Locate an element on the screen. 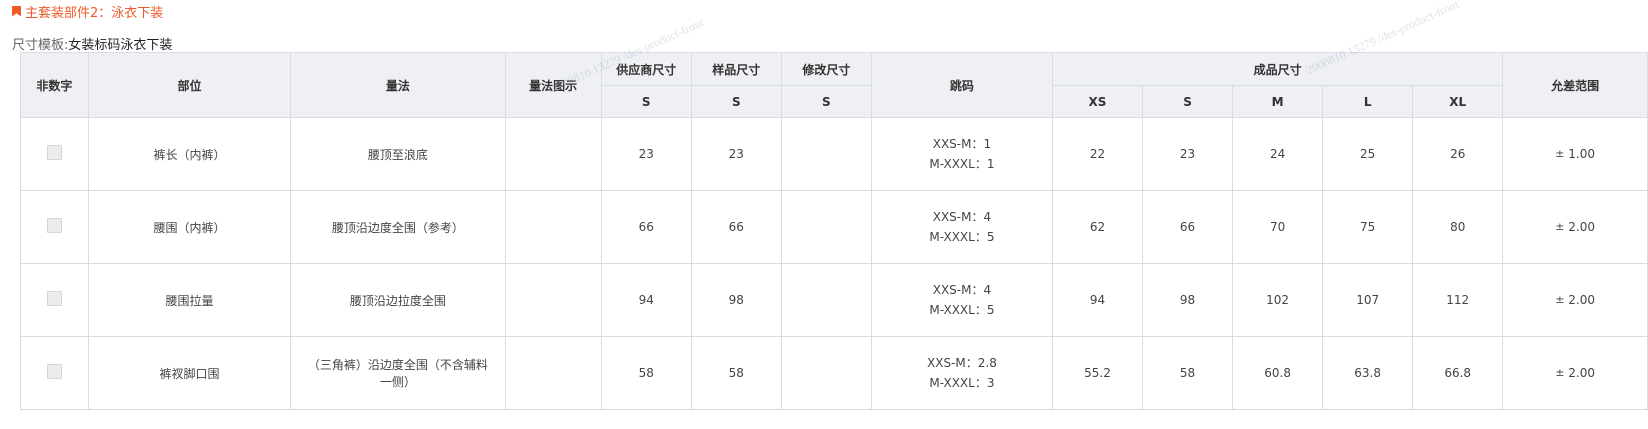 The height and width of the screenshot is (429, 1648). part-cell: 腰围拉量 is located at coordinates (189, 300).